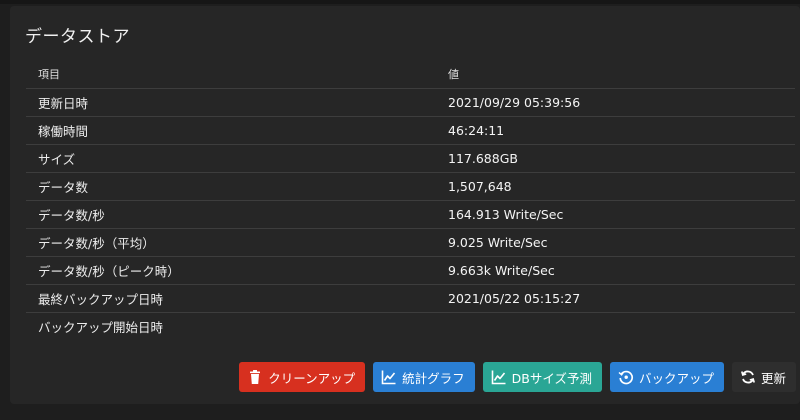 The image size is (800, 420). Describe the element at coordinates (255, 377) in the screenshot. I see `trash-icon` at that location.